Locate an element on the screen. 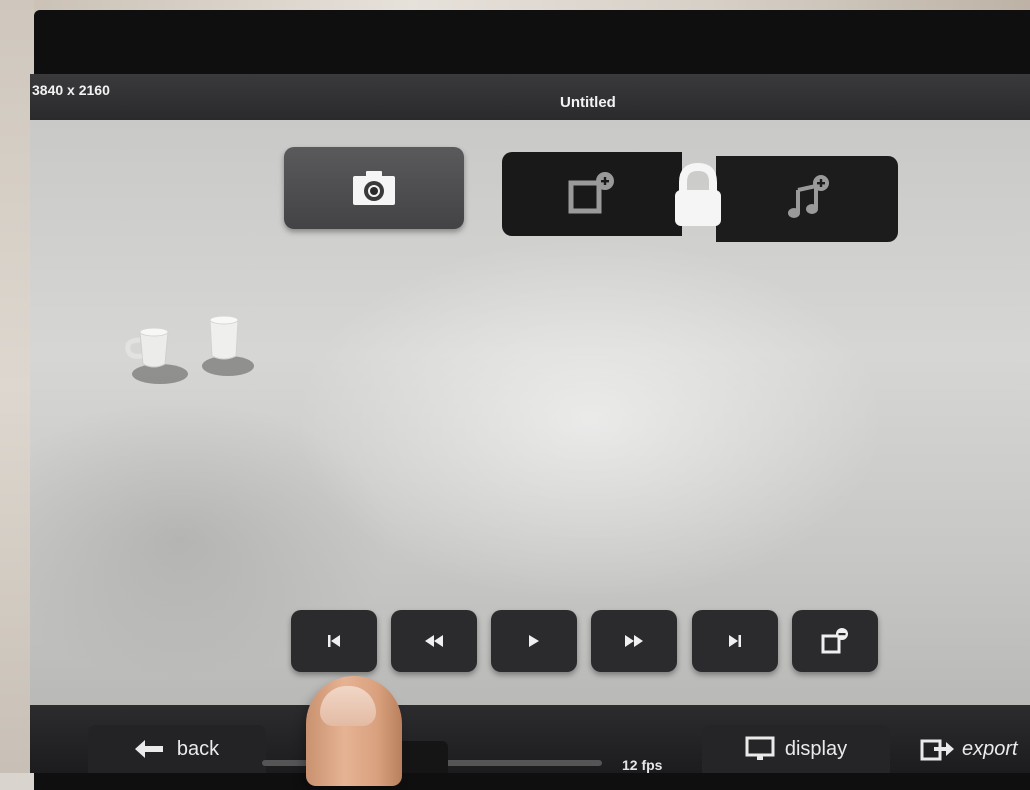  monitor-icon is located at coordinates (760, 748).